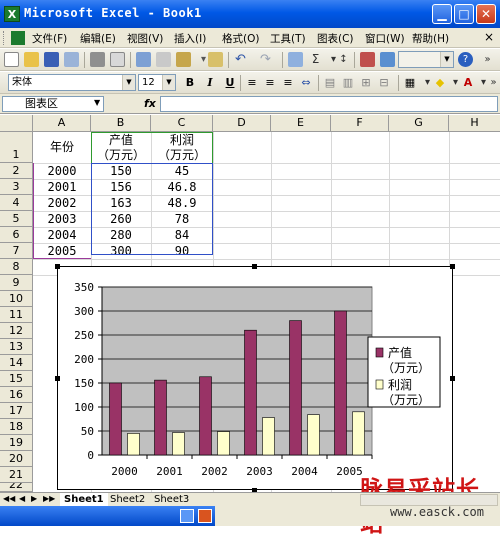 The height and width of the screenshot is (538, 500). What do you see at coordinates (98, 38) in the screenshot?
I see `menu-edit: 编辑(E)` at bounding box center [98, 38].